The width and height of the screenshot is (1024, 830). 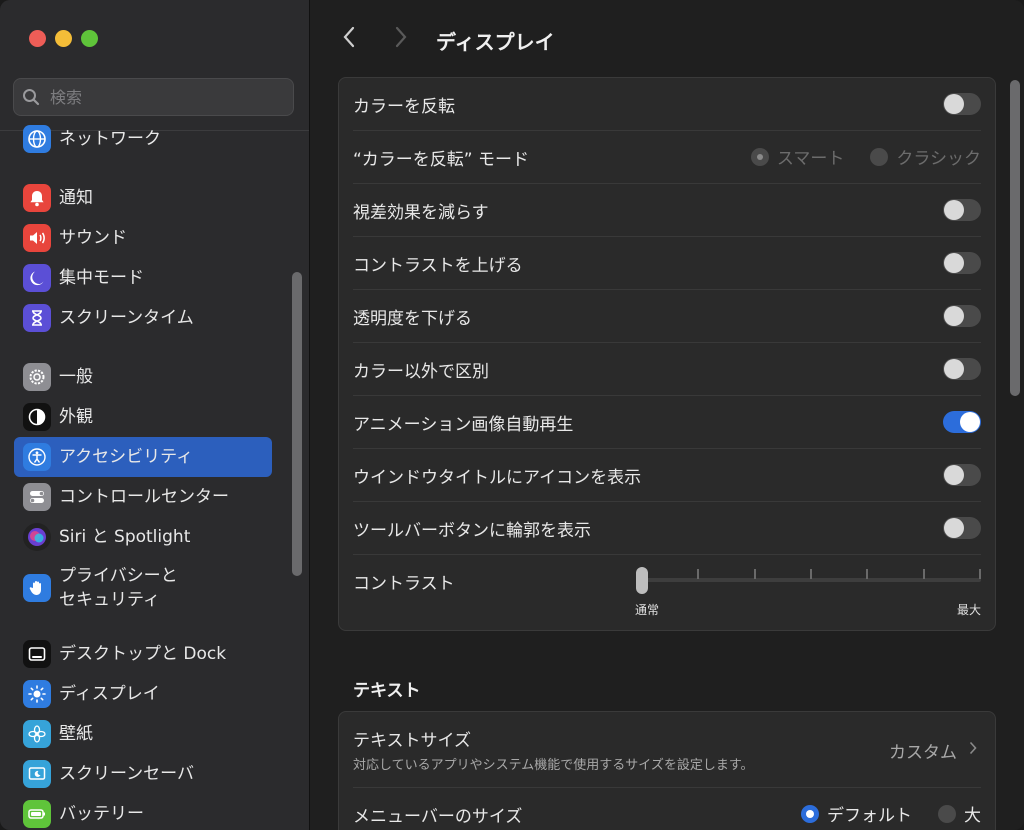 What do you see at coordinates (37, 417) in the screenshot?
I see `appearance-icon` at bounding box center [37, 417].